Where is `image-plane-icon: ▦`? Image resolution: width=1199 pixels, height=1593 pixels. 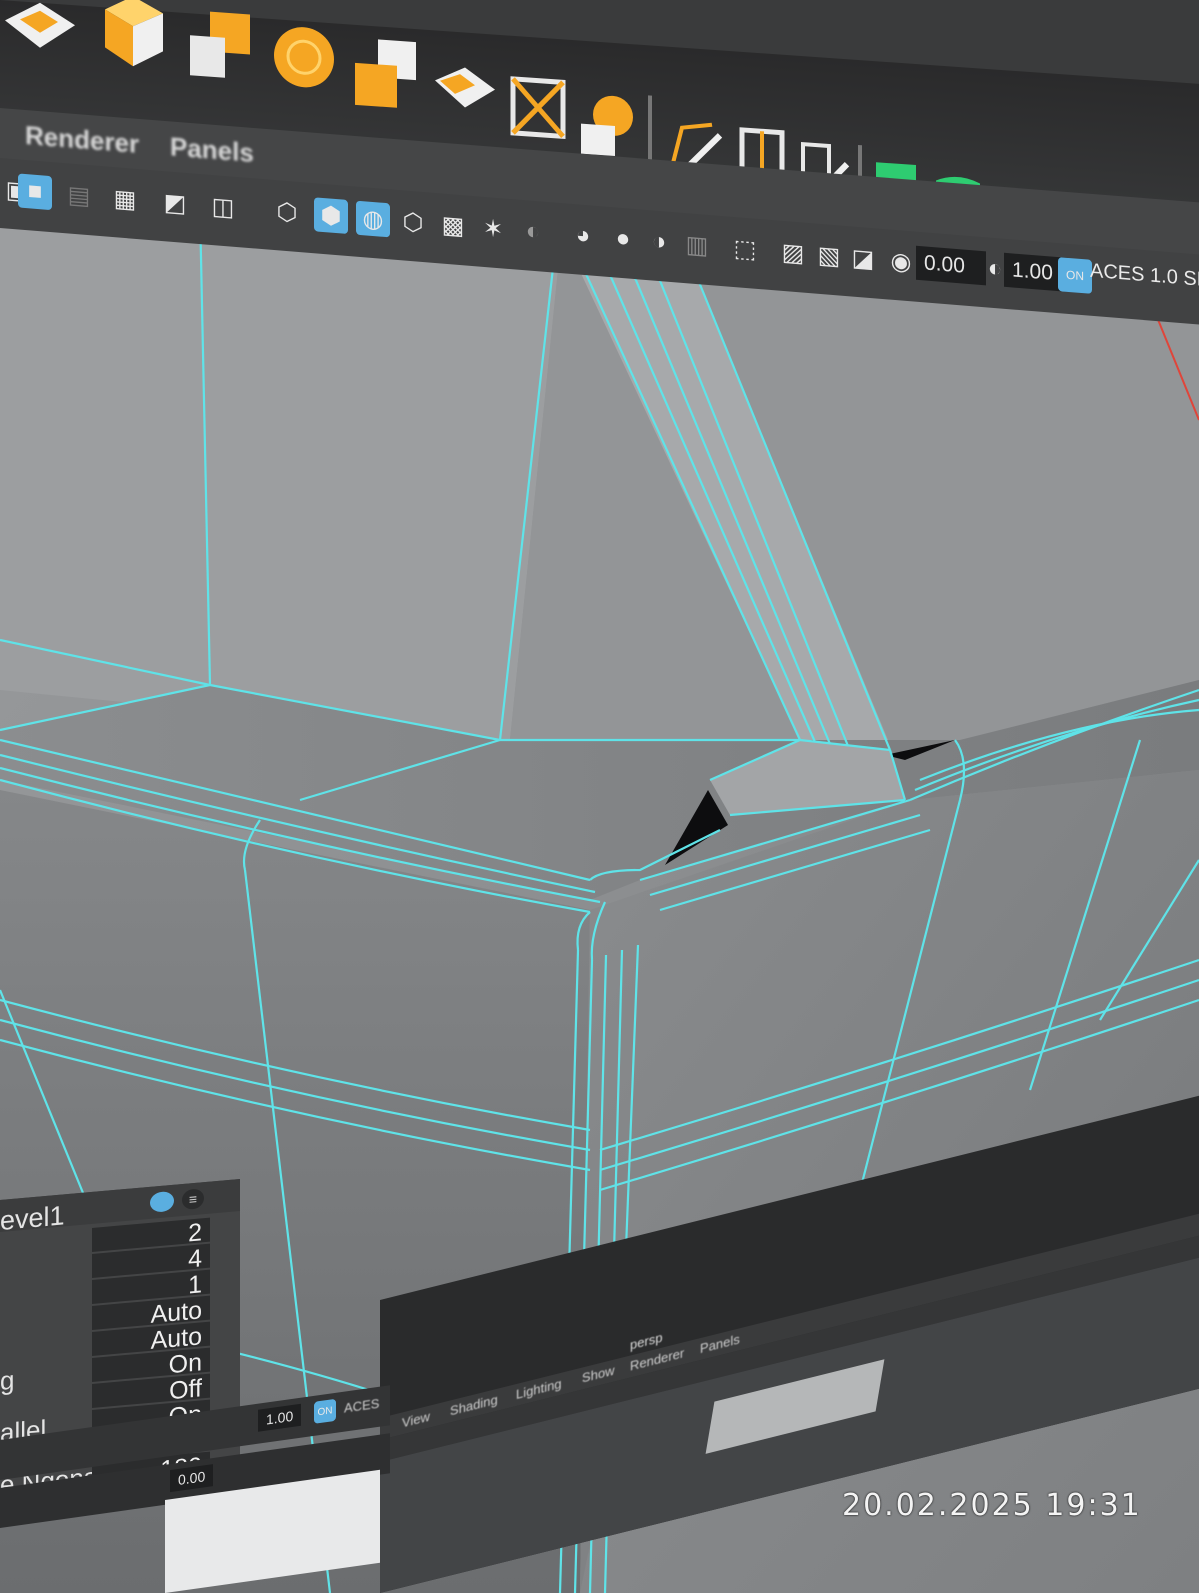 image-plane-icon: ▦ is located at coordinates (125, 199).